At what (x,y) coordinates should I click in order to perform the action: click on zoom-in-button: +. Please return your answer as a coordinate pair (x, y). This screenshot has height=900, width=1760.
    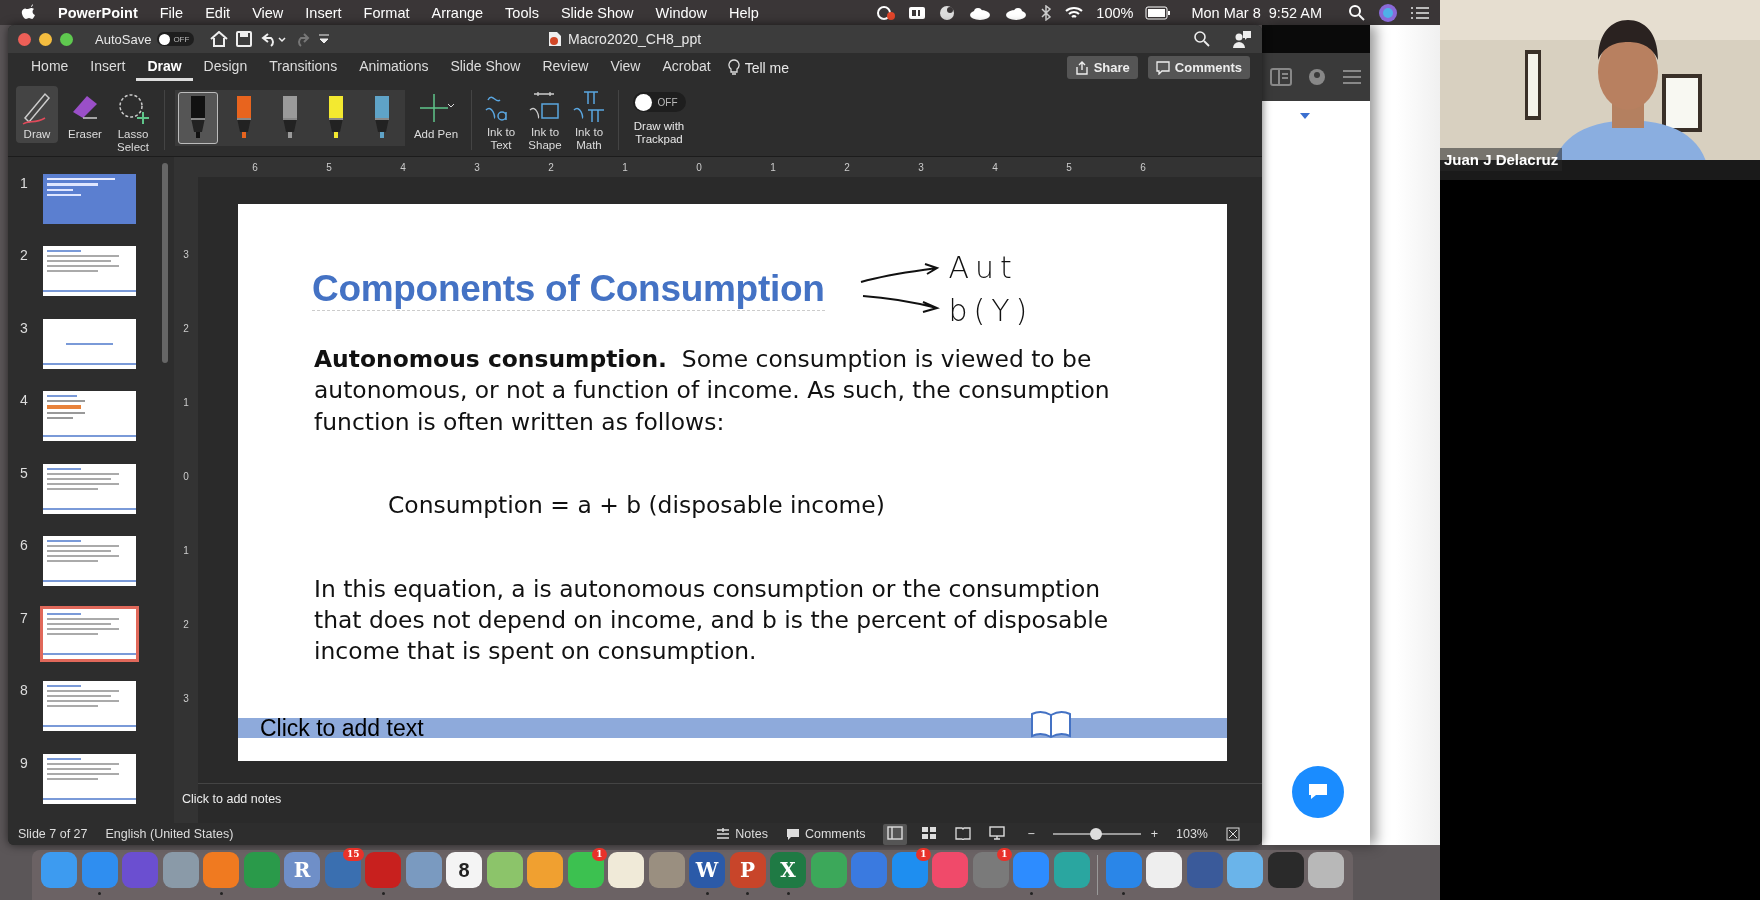
    Looking at the image, I should click on (1154, 834).